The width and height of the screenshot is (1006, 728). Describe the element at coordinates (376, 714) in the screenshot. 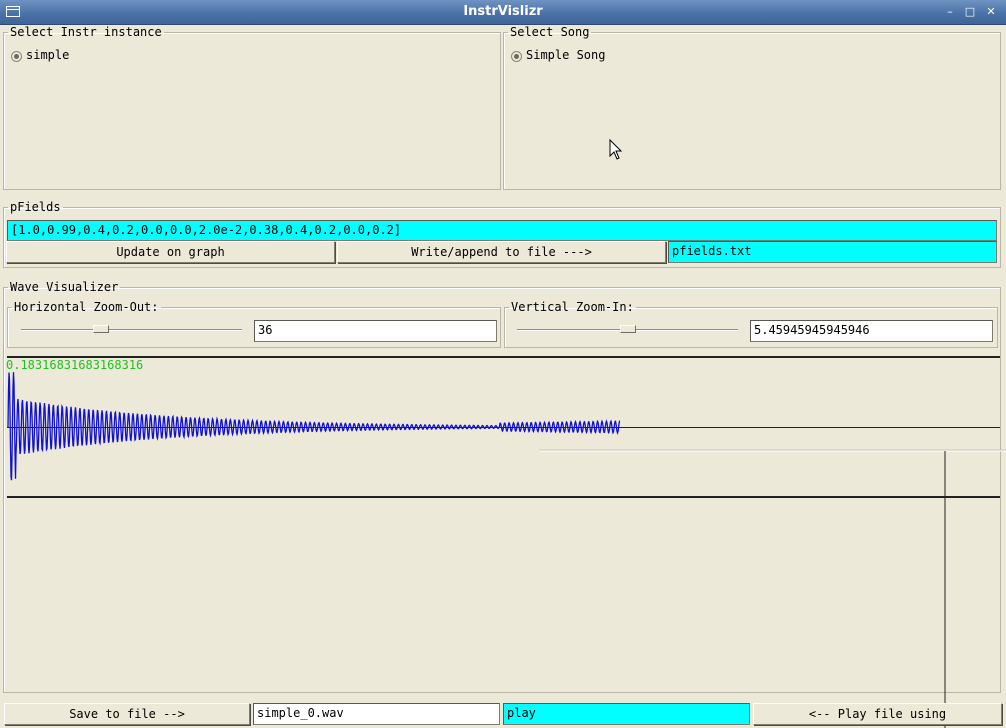

I see `save-filename-input: simple_0.wav` at that location.